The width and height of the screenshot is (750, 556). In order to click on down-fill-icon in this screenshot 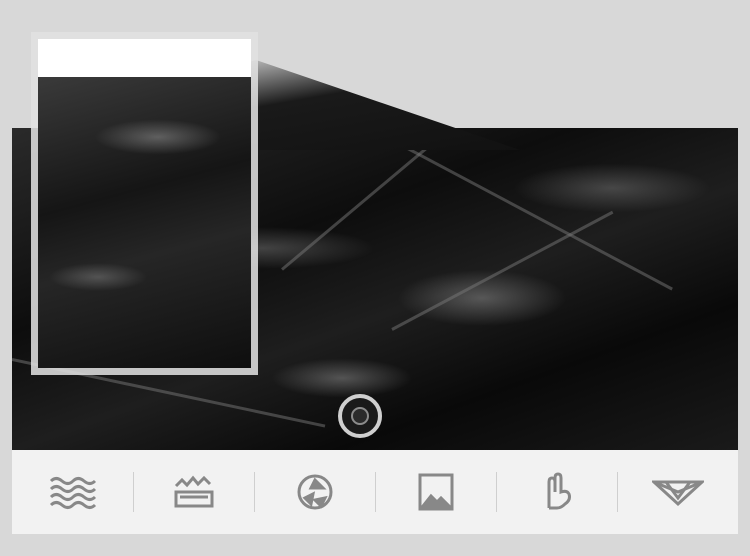, I will do `click(677, 493)`.